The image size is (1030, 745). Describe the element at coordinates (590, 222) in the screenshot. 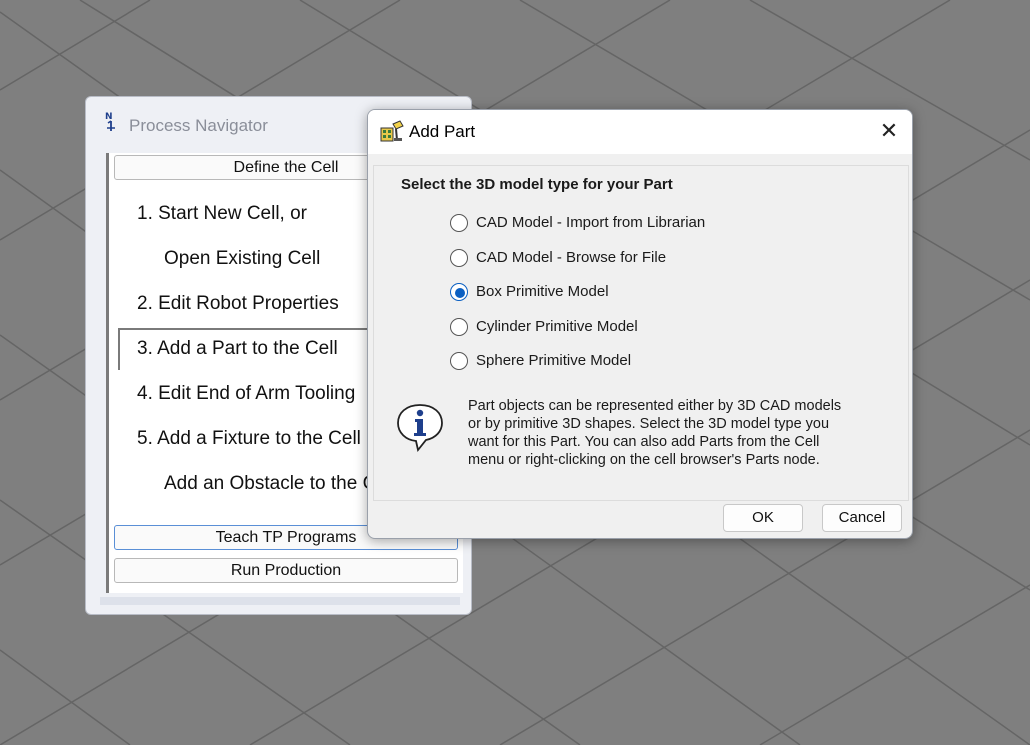

I see `radio-label: CAD Model - Import from Librarian` at that location.